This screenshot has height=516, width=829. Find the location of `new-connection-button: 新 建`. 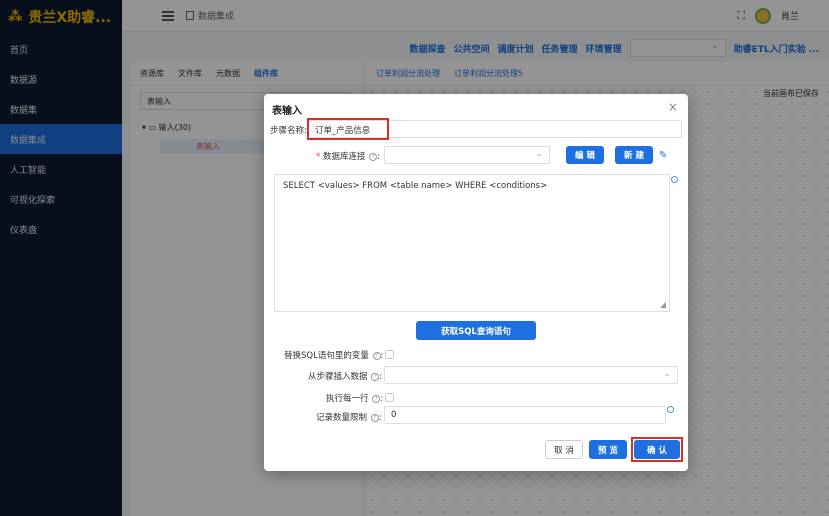

new-connection-button: 新 建 is located at coordinates (634, 155).